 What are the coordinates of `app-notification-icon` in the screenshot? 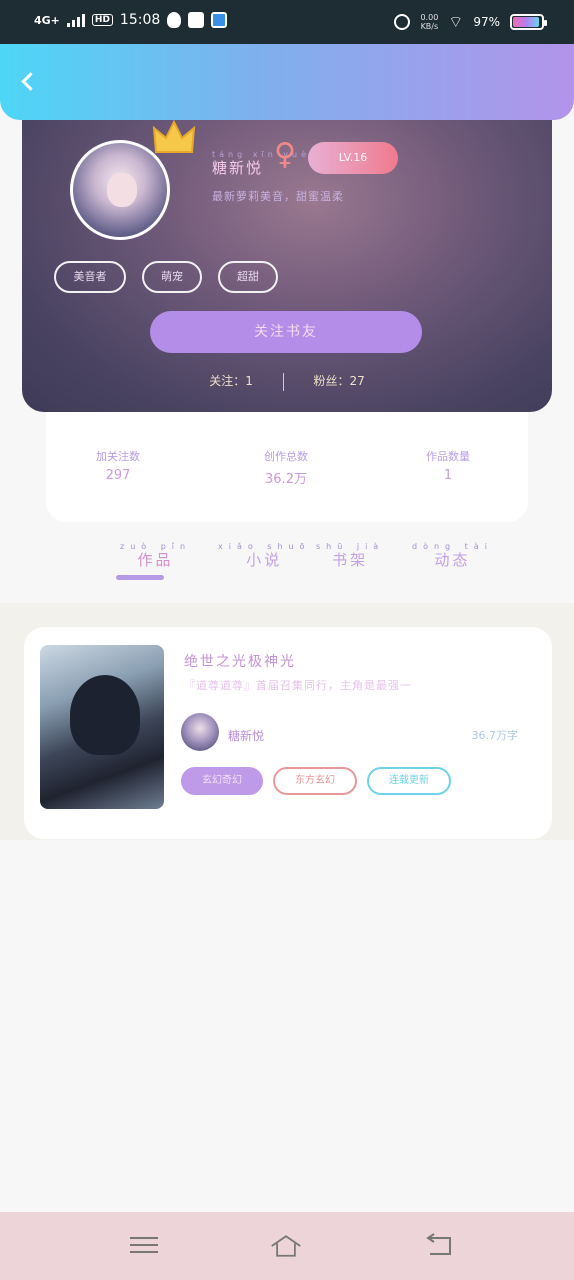 It's located at (219, 20).